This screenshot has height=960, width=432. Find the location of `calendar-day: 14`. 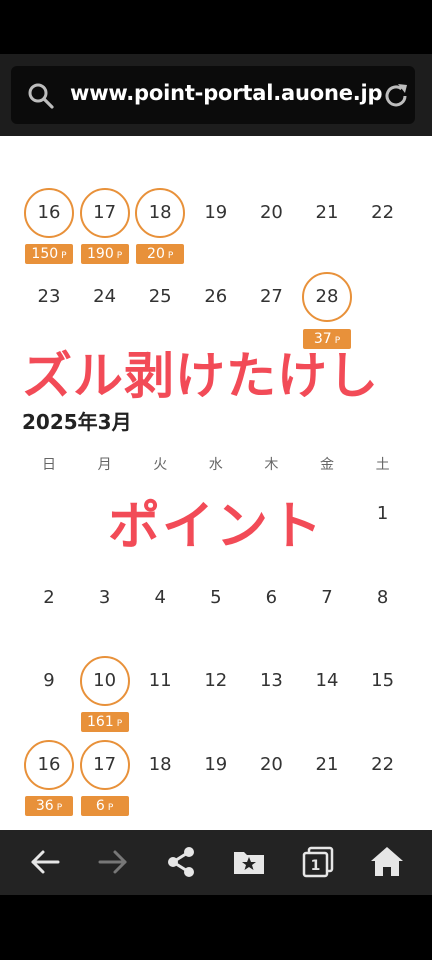

calendar-day: 14 is located at coordinates (327, 681).